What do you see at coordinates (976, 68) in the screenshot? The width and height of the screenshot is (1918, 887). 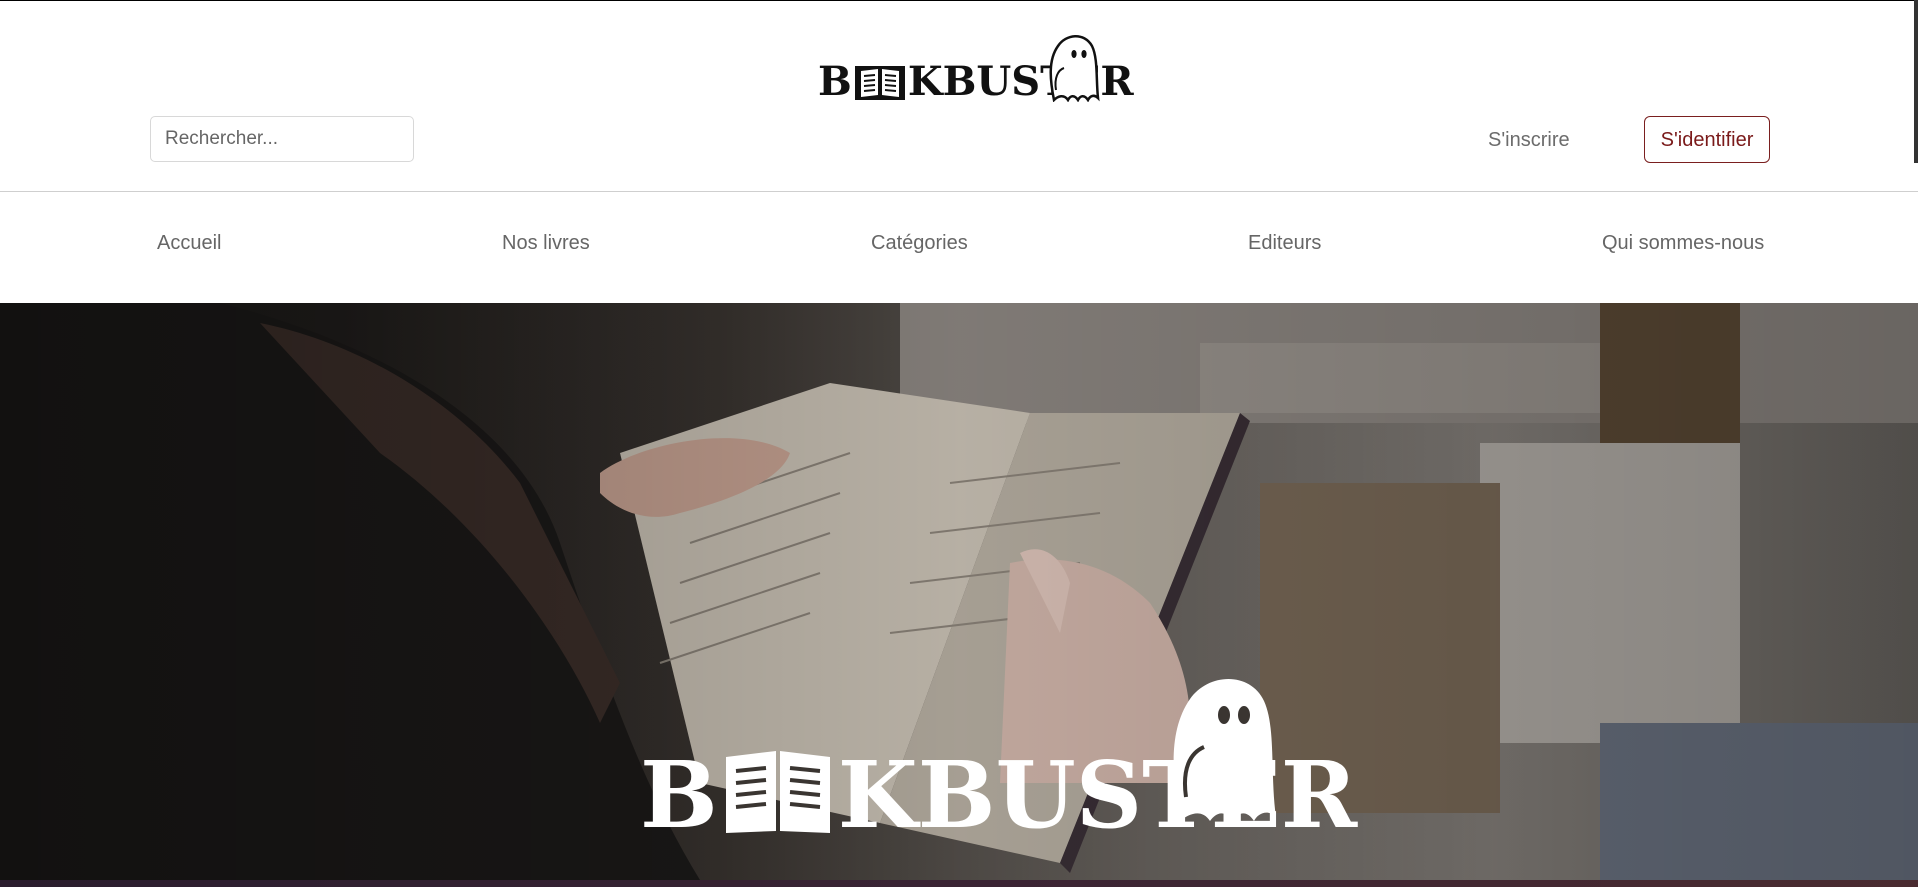 I see `site-logo: B KBUSTER` at bounding box center [976, 68].